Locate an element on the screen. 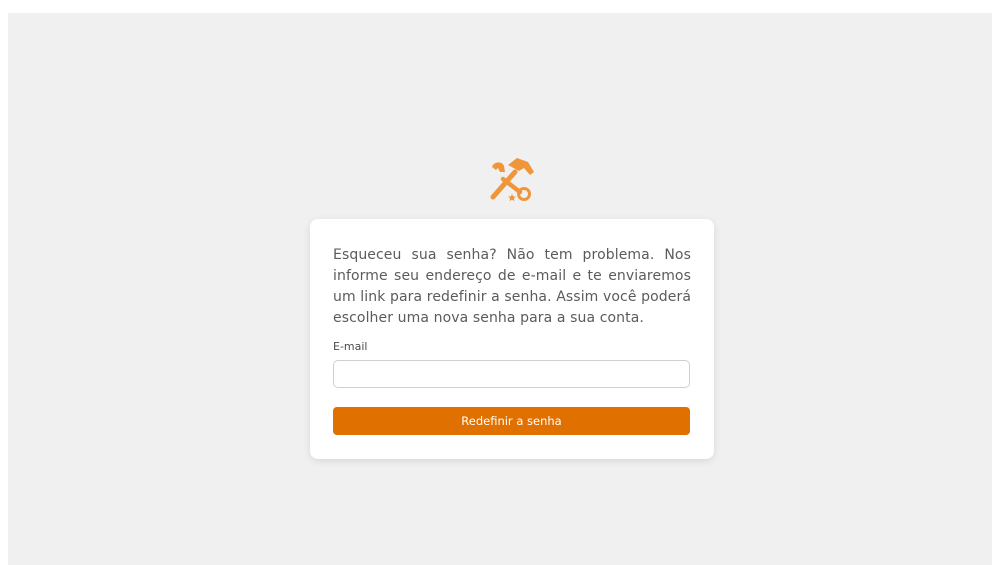 The image size is (992, 565). email-label: E-mail is located at coordinates (350, 346).